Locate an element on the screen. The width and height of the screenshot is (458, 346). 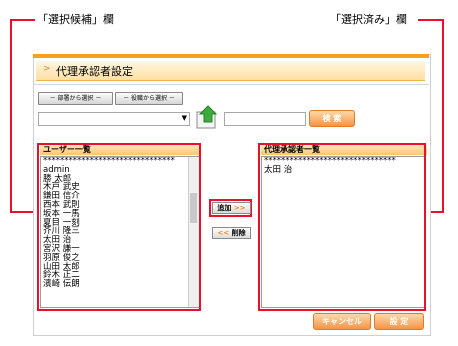
remove-label: 削除 is located at coordinates (238, 233).